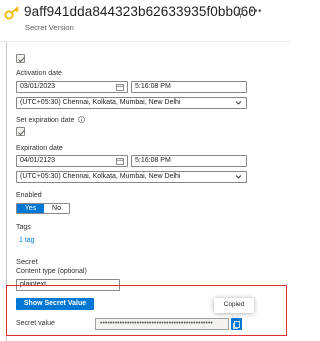  I want to click on activation-time-value: 5:16:08 PM, so click(153, 86).